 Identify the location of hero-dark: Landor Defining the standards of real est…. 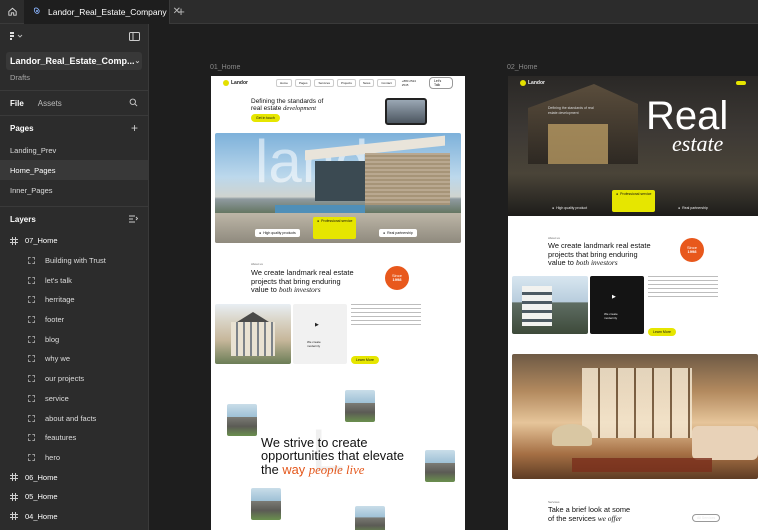
(633, 146).